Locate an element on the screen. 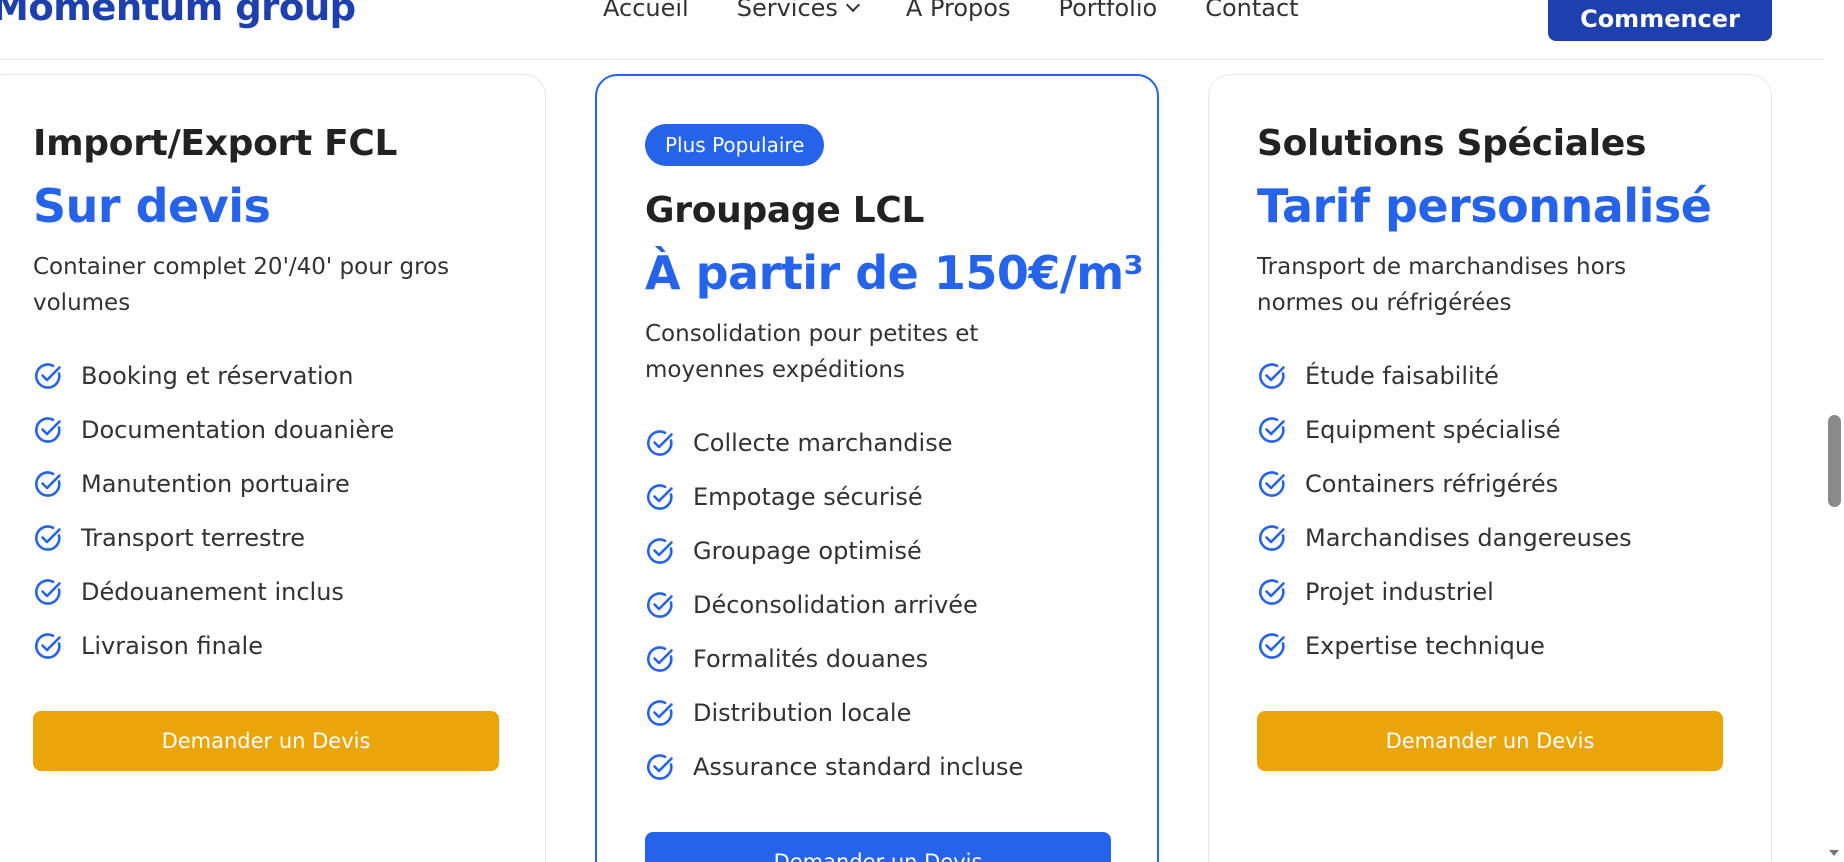 This screenshot has width=1844, height=862. feature-item: Booking et réservation is located at coordinates (213, 376).